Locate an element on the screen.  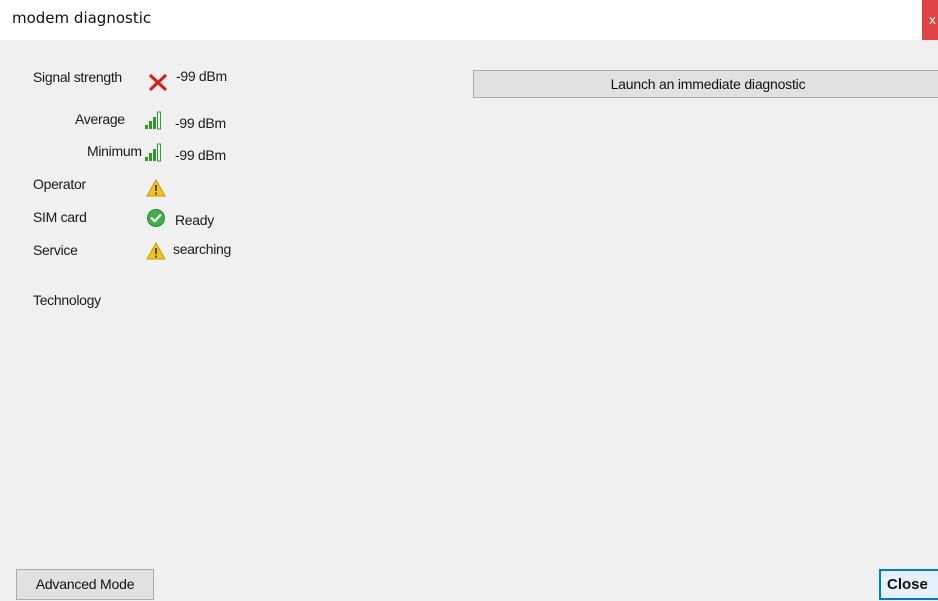
average-value: -99 dBm is located at coordinates (200, 123).